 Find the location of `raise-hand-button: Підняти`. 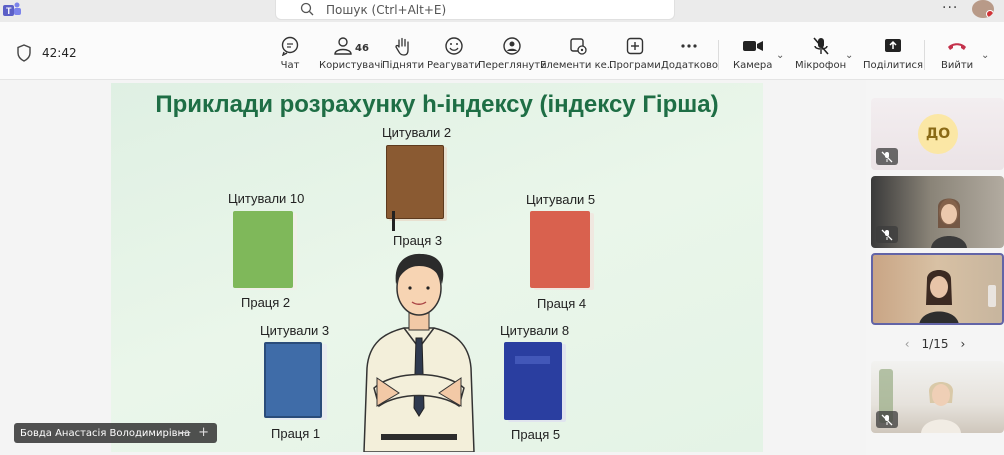

raise-hand-button: Підняти is located at coordinates (403, 56).